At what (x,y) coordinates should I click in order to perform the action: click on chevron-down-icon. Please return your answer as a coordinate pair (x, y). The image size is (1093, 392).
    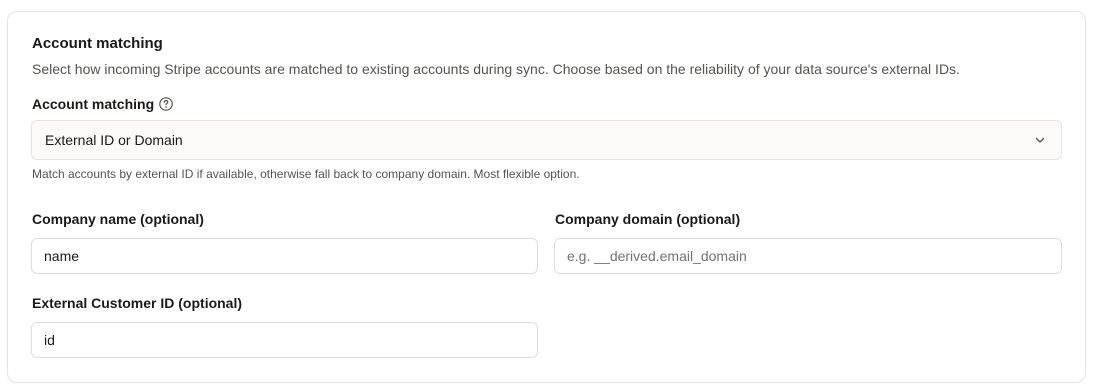
    Looking at the image, I should click on (1040, 140).